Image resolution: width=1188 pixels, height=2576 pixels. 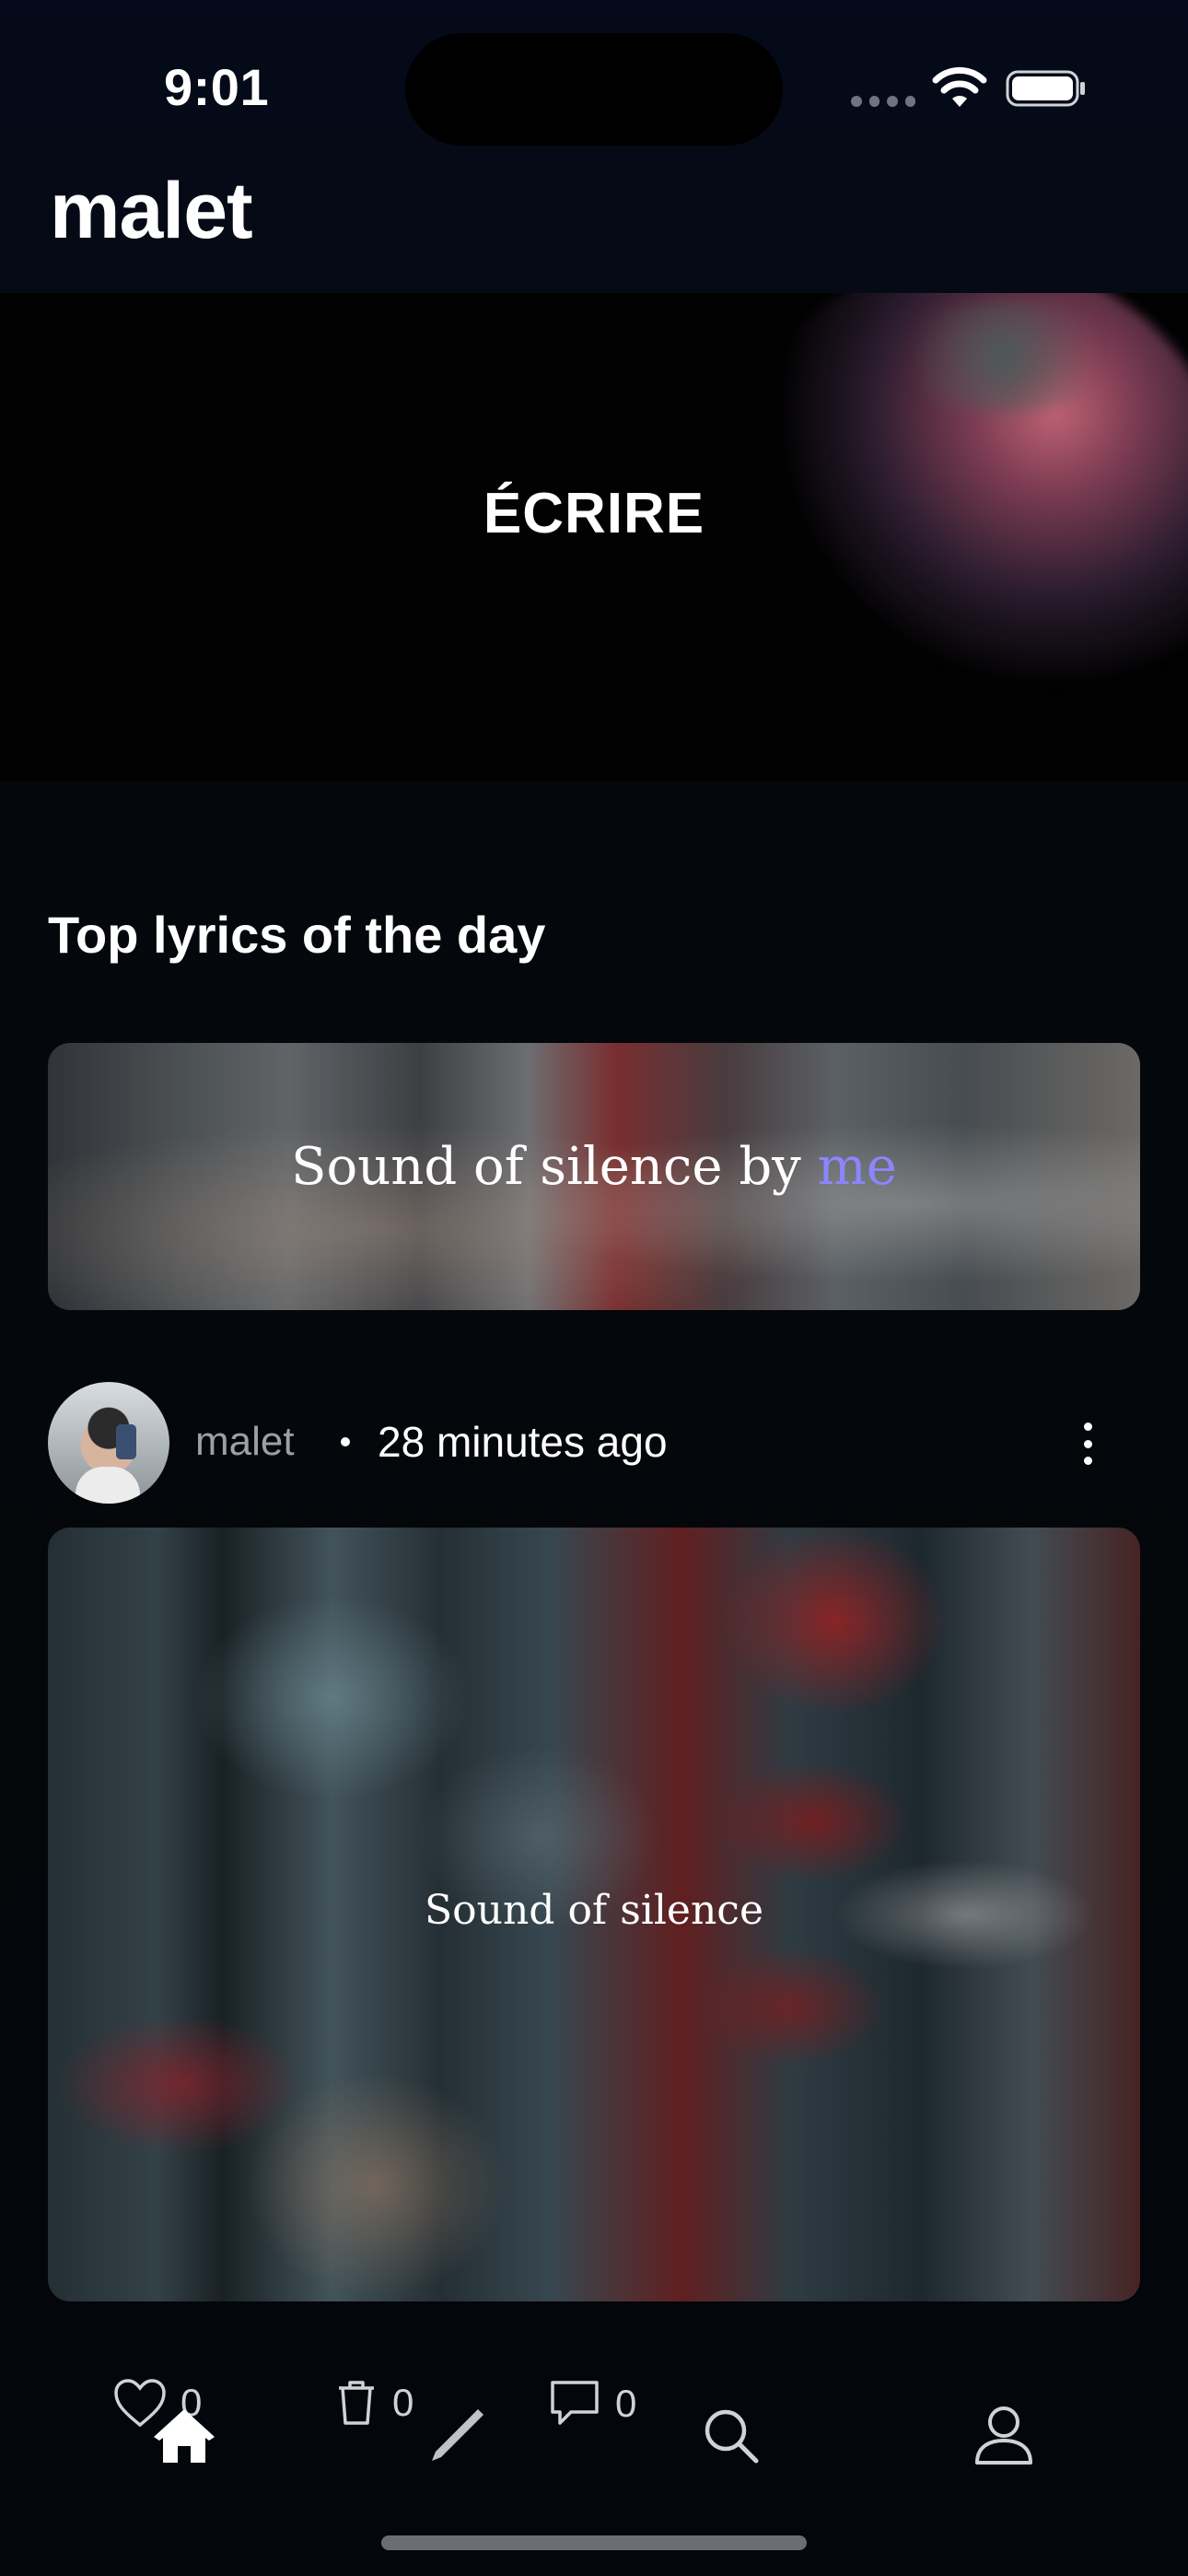 I want to click on top-lyric-card: Sound of silence by me, so click(x=594, y=1176).